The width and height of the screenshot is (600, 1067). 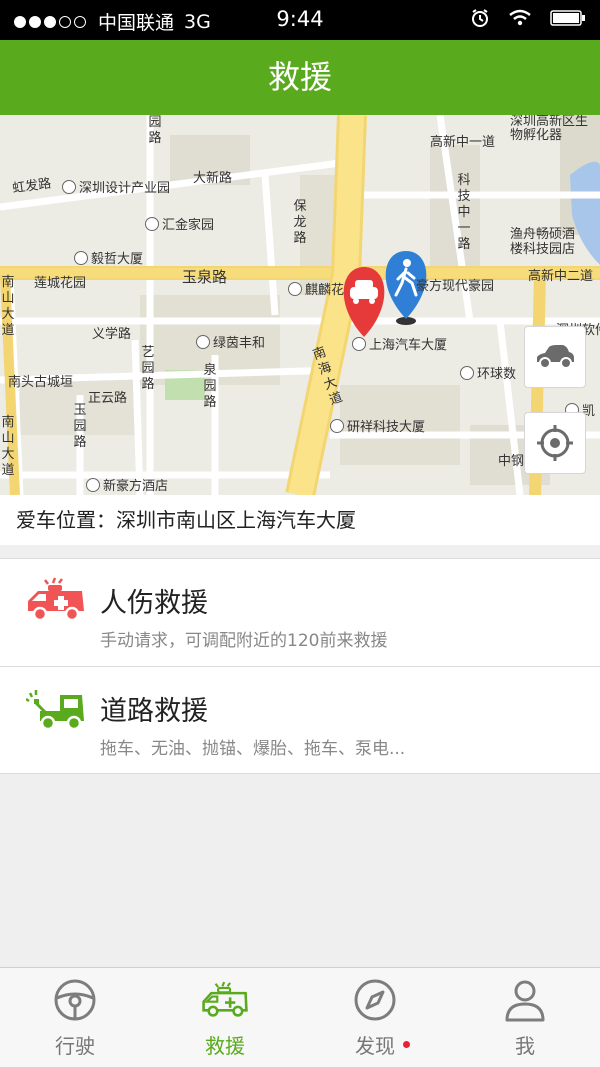 I want to click on map-label: 渔舟畅硕酒楼科技园店, so click(x=543, y=242).